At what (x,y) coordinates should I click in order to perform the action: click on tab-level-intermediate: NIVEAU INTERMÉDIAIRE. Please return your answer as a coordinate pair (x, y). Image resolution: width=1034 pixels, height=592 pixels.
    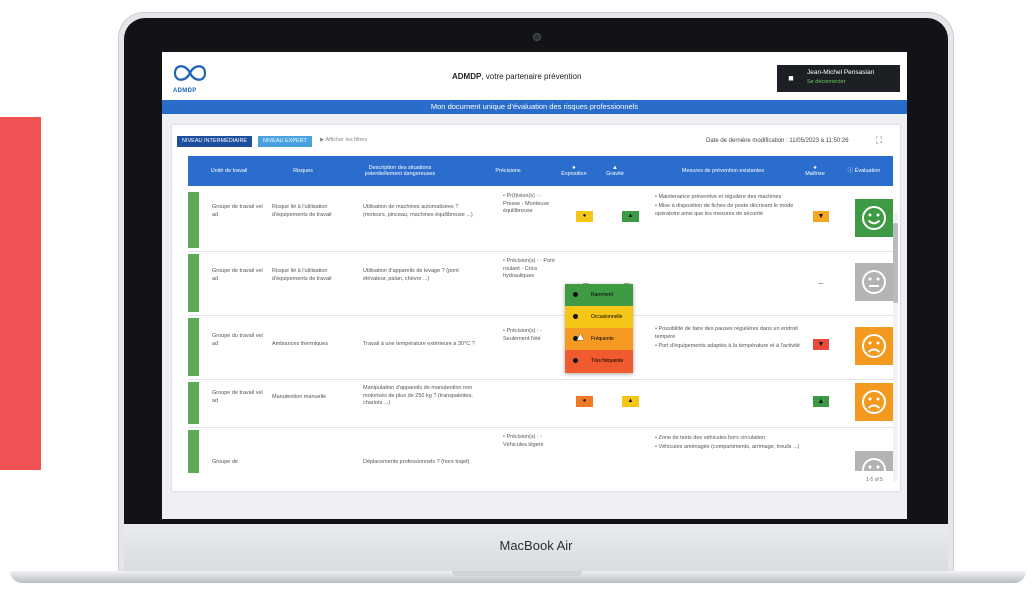
    Looking at the image, I should click on (215, 141).